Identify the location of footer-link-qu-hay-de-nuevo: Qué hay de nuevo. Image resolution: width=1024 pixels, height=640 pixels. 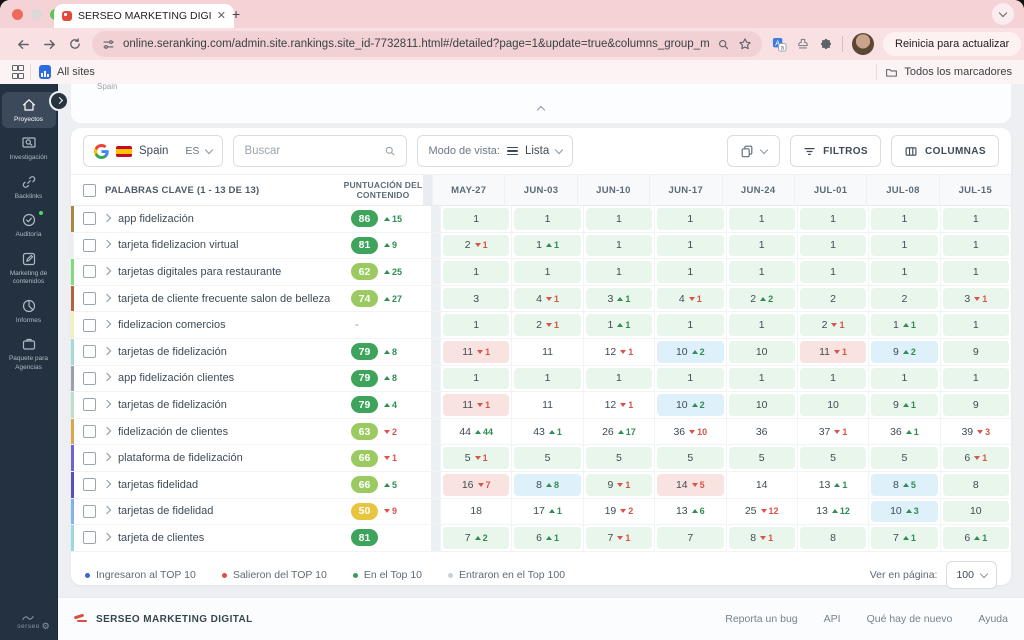
(910, 619).